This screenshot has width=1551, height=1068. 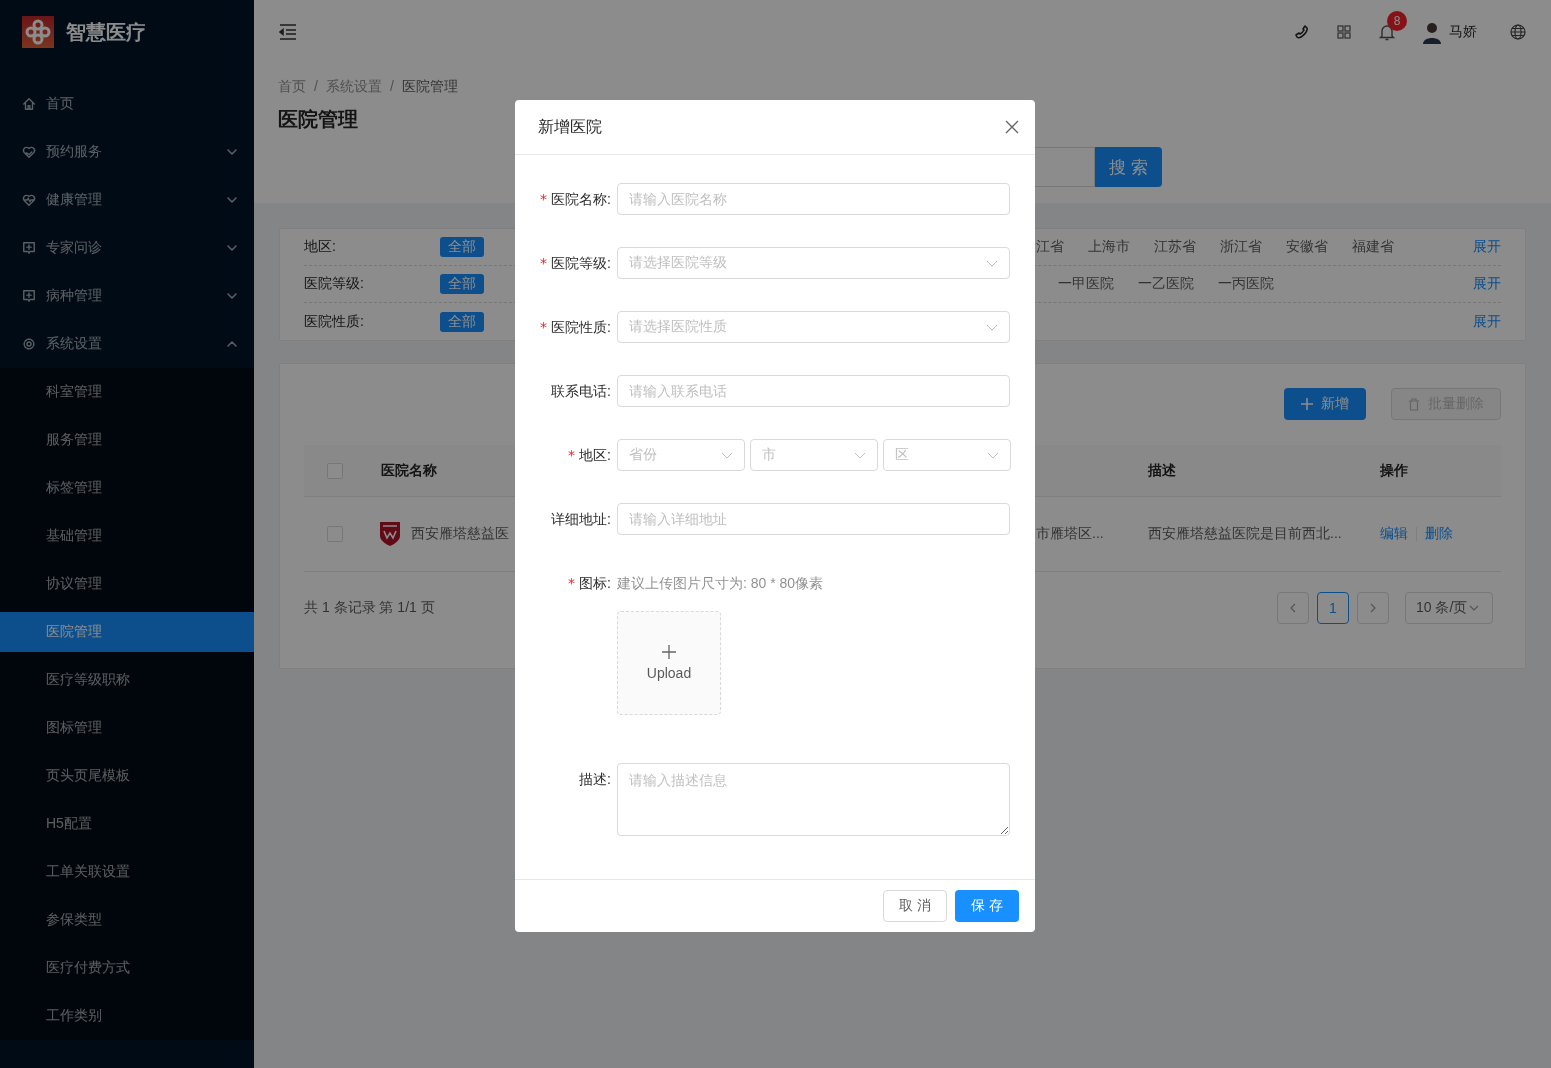 I want to click on menu-item: 预约服务, so click(x=127, y=152).